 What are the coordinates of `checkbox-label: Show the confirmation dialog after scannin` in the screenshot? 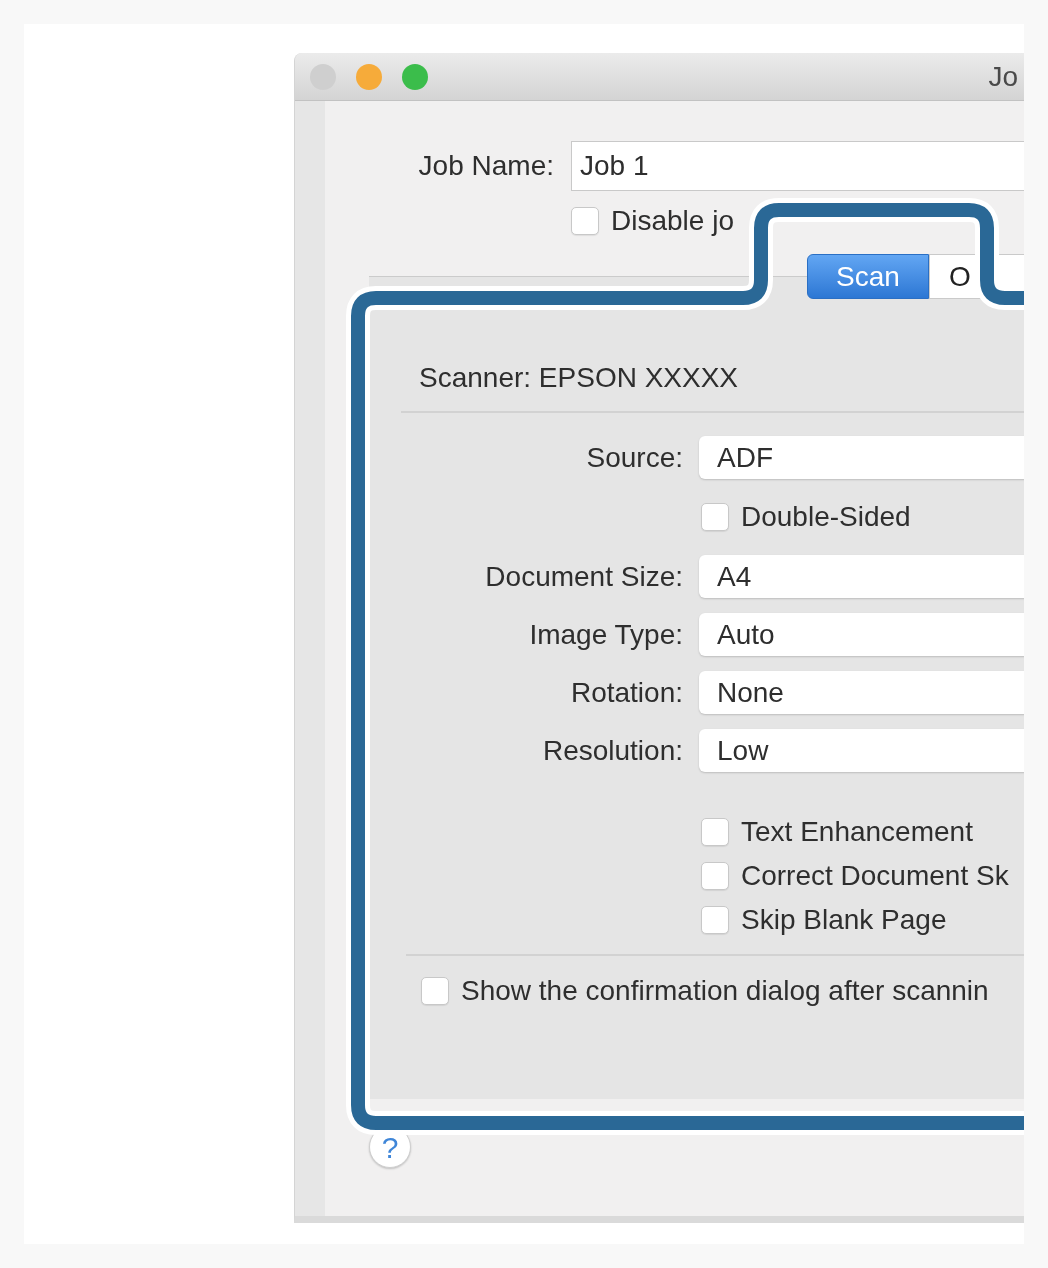 It's located at (725, 991).